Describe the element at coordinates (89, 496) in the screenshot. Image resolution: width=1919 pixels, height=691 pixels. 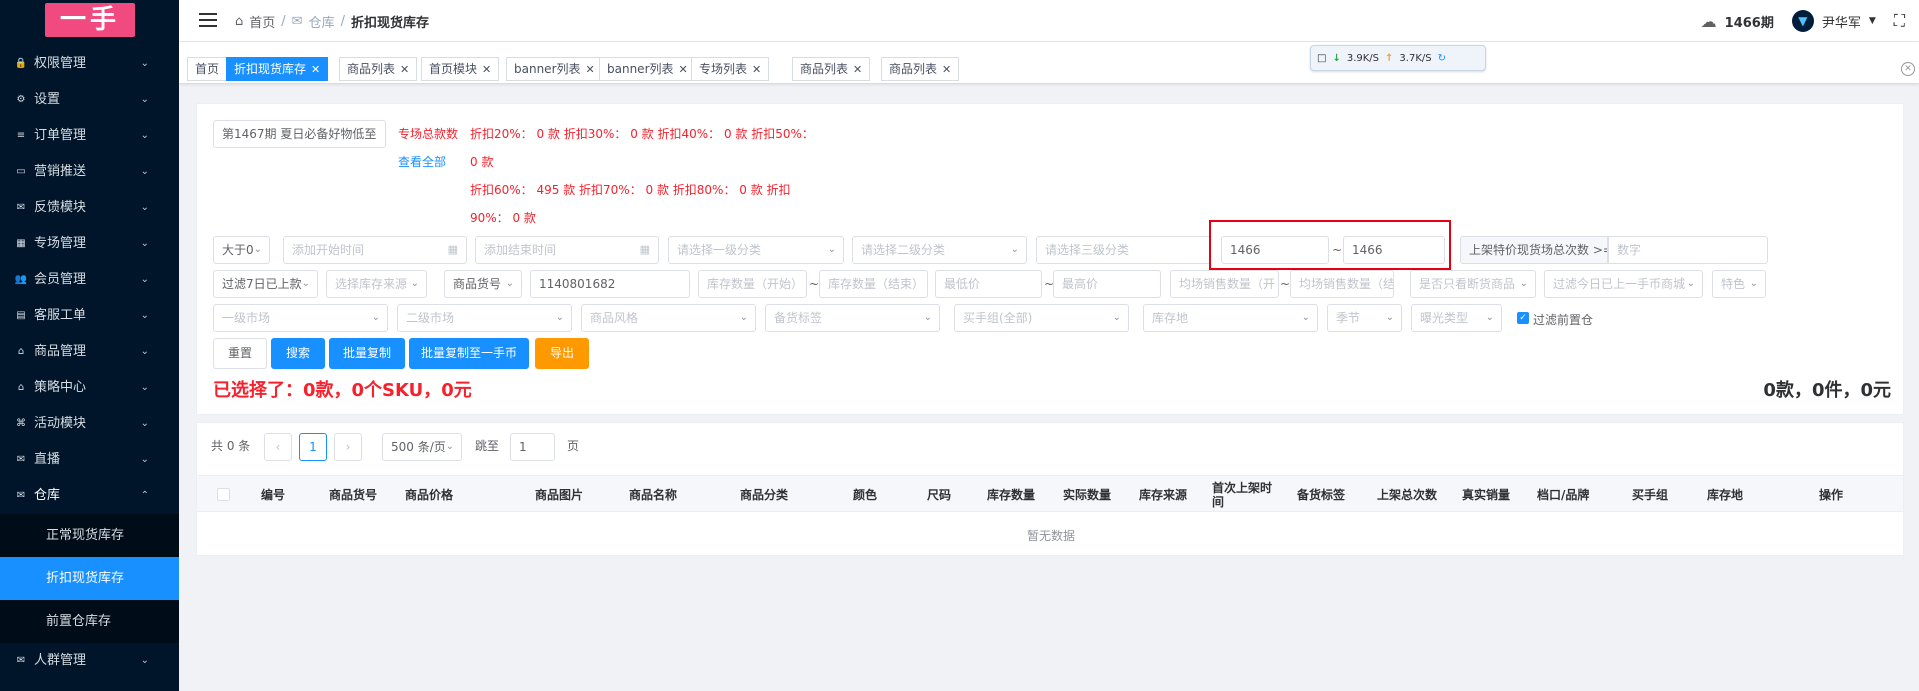
I see `sidebar-item-warehouse: ✉ 仓库 ⌃` at that location.